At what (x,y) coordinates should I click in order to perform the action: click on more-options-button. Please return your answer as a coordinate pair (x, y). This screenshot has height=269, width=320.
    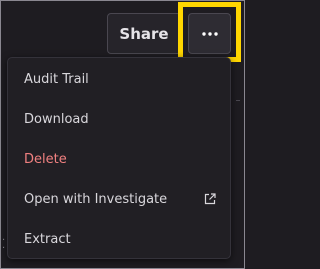
    Looking at the image, I should click on (209, 33).